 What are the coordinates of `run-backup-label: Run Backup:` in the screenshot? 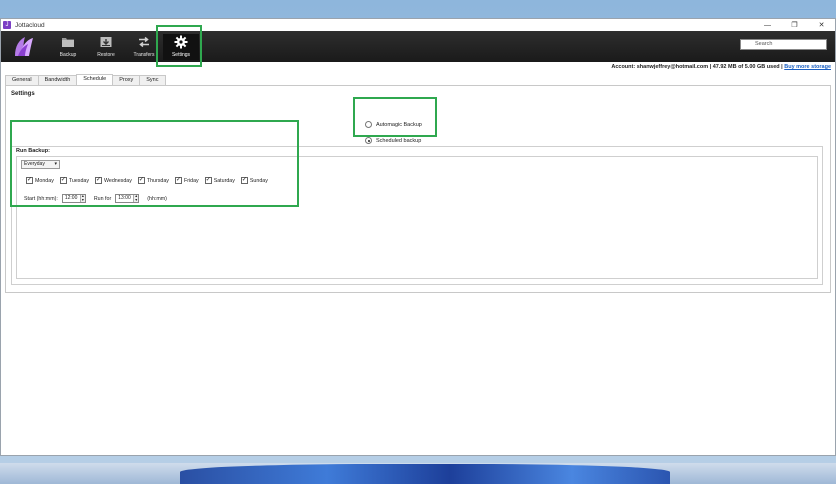 It's located at (33, 151).